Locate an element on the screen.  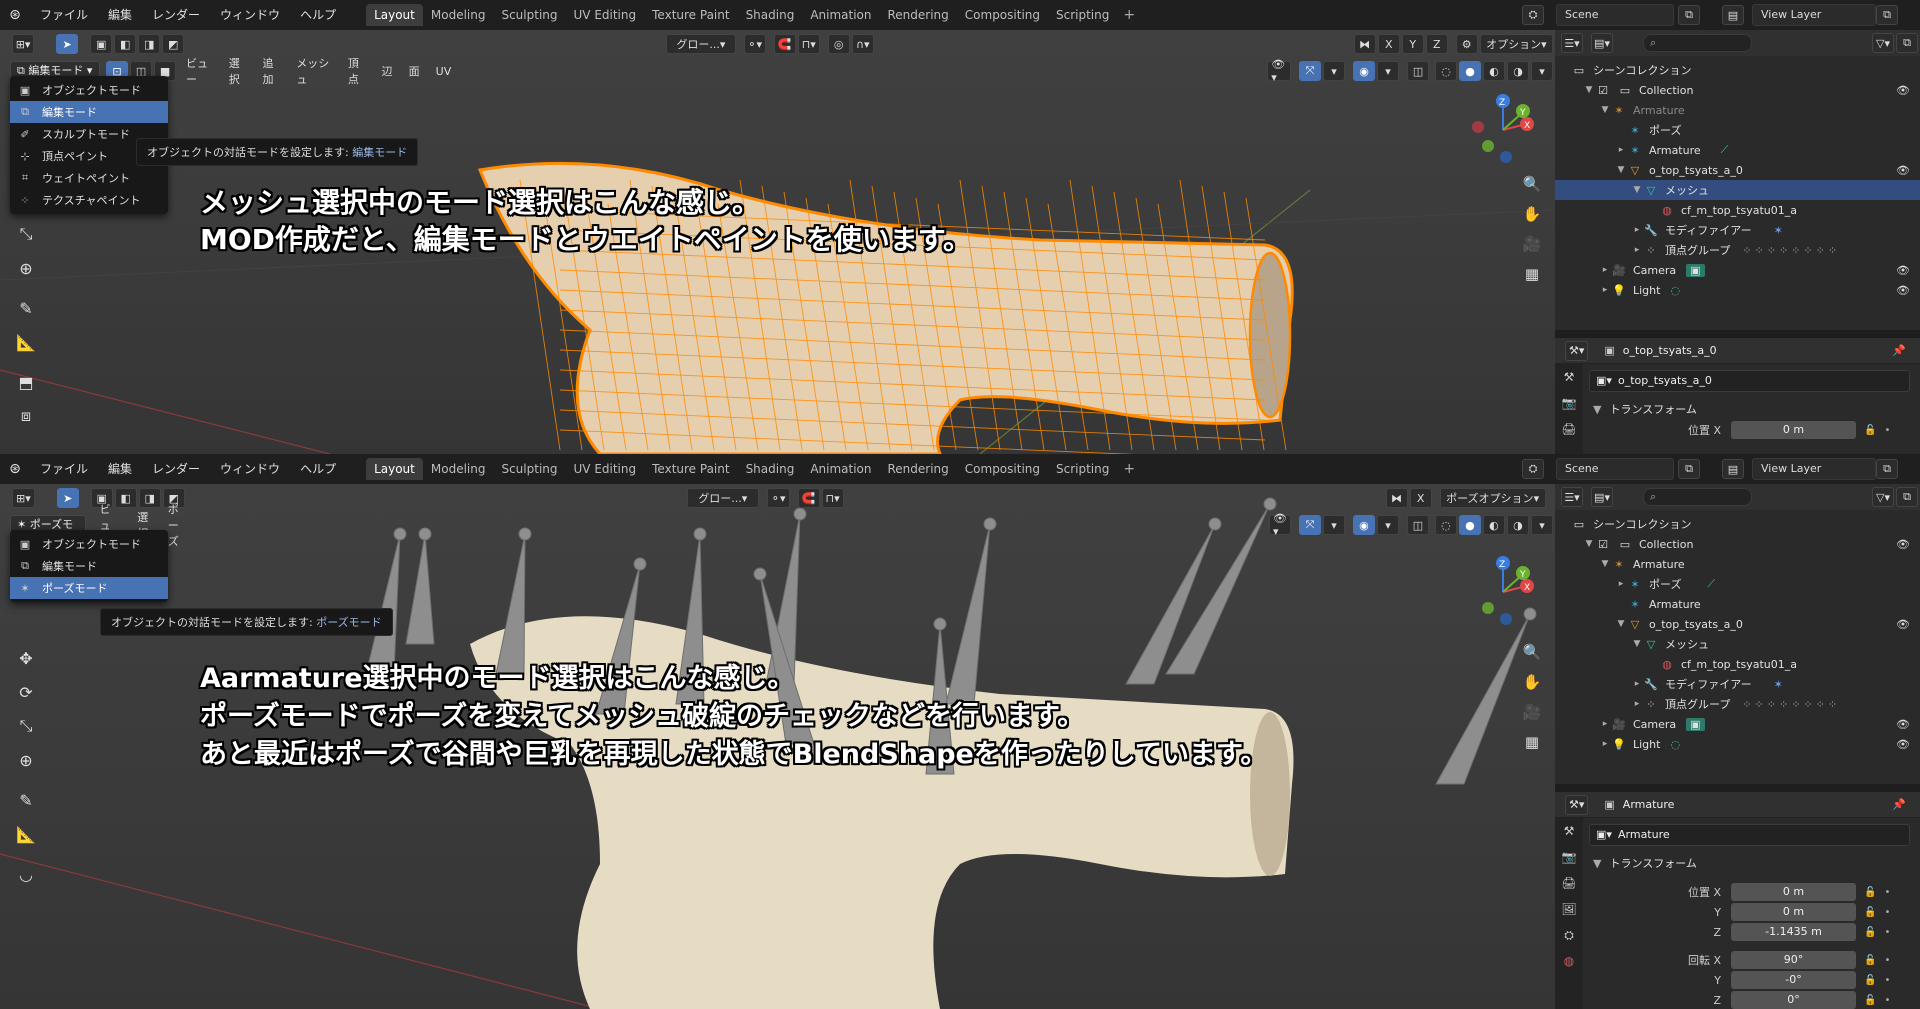
menu-face: 面 is located at coordinates (414, 71).